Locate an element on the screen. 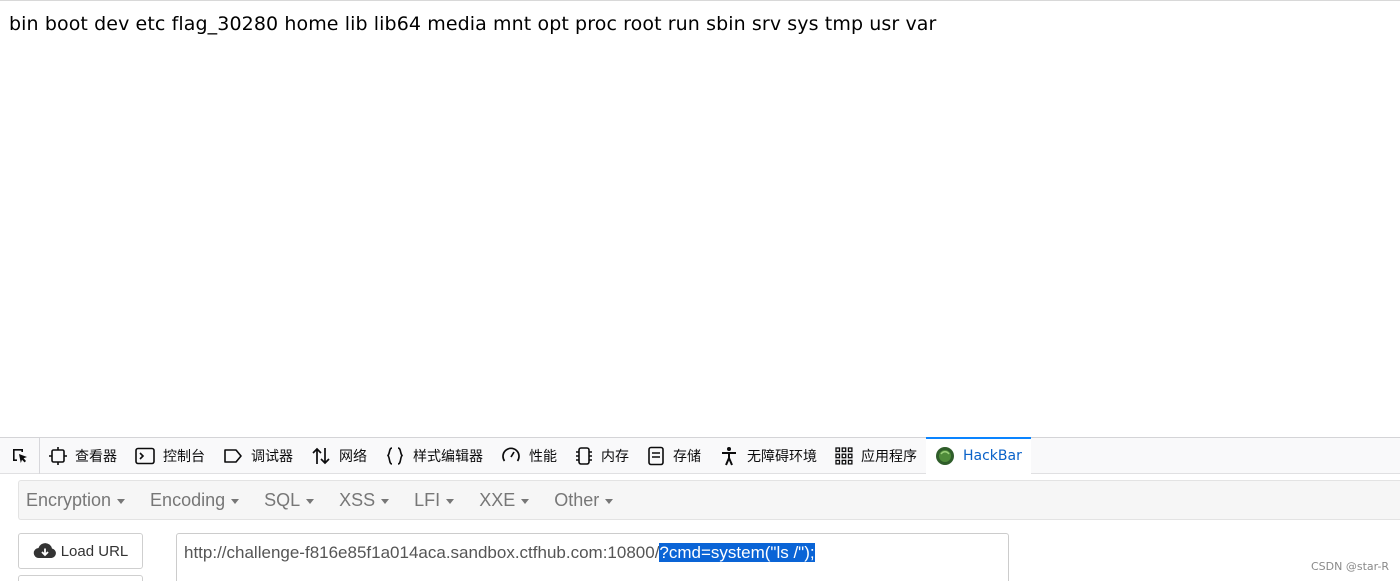  tab-label: 内存 is located at coordinates (615, 456).